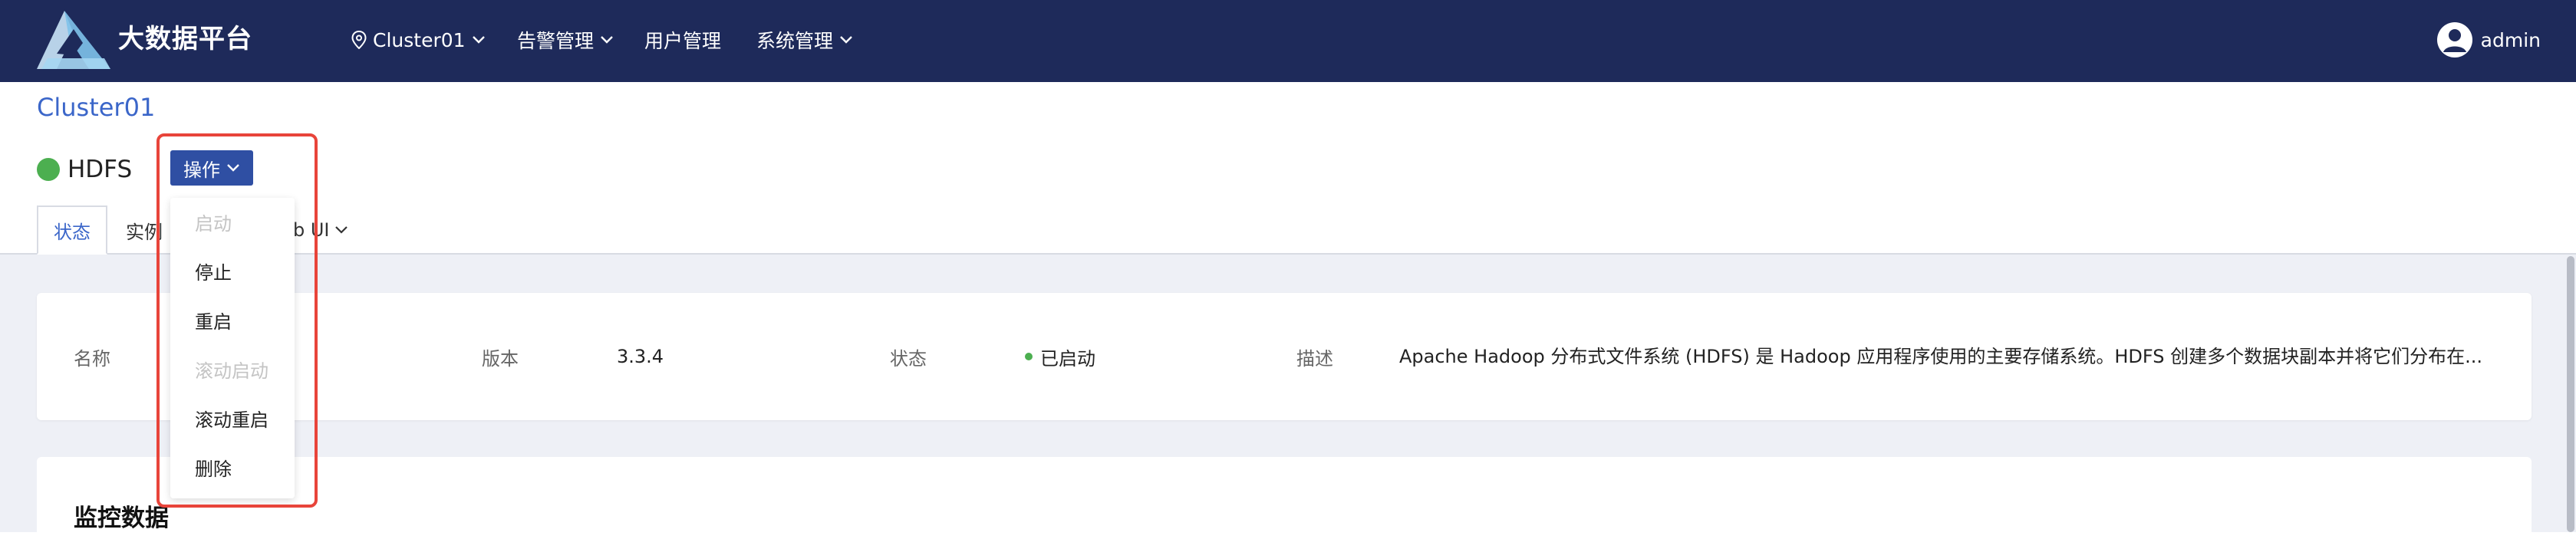 This screenshot has height=549, width=2576. What do you see at coordinates (1067, 358) in the screenshot?
I see `status-value: 已启动` at bounding box center [1067, 358].